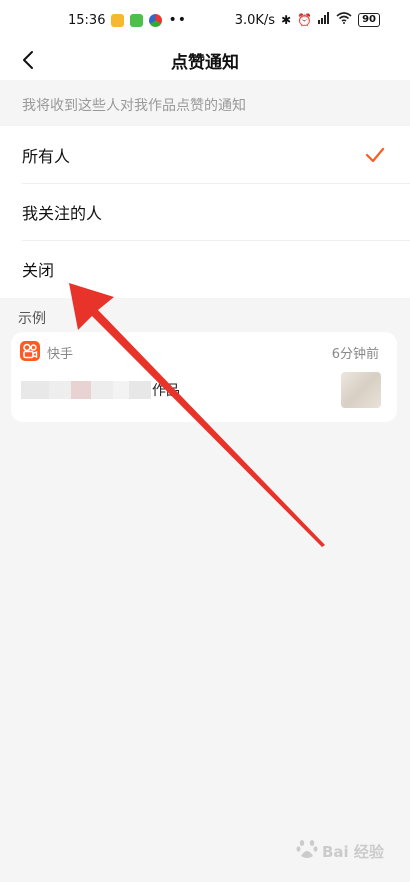 The width and height of the screenshot is (410, 882). I want to click on option-label: 所有人, so click(46, 156).